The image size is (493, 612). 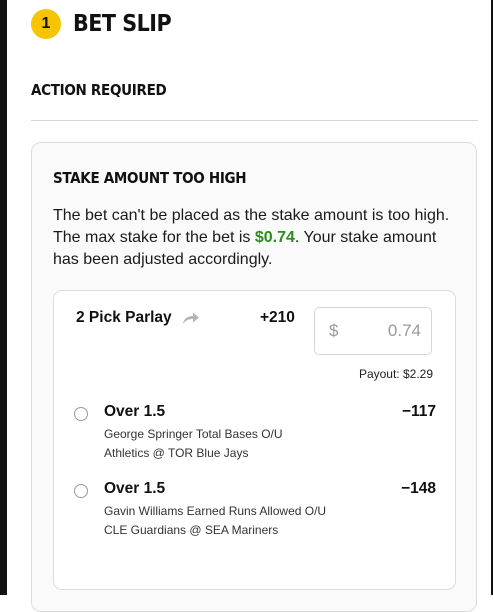 I want to click on alert-title: STAKE AMOUNT TOO HIGH, so click(x=150, y=178).